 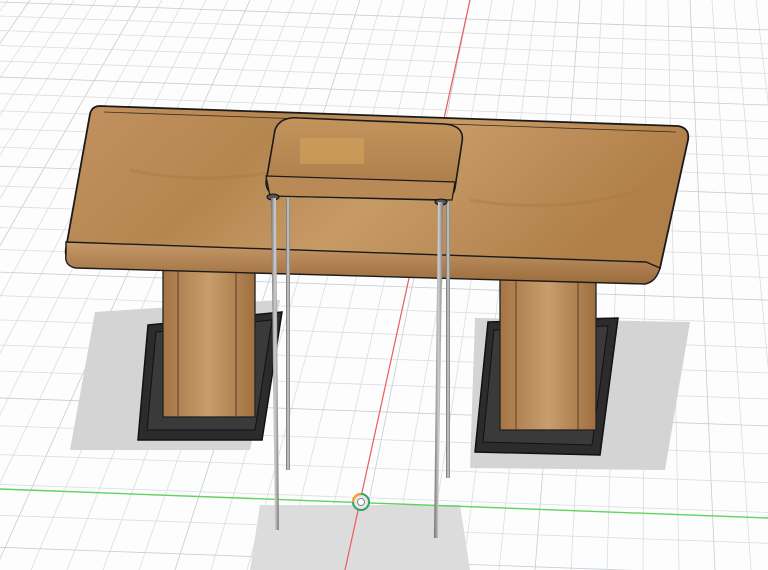 I want to click on origin-pivot-icon, so click(x=360, y=501).